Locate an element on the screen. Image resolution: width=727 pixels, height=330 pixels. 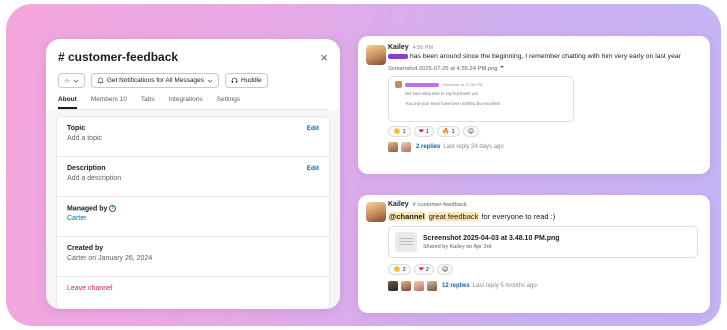
description-section: Description Add a description Edit is located at coordinates (193, 177).